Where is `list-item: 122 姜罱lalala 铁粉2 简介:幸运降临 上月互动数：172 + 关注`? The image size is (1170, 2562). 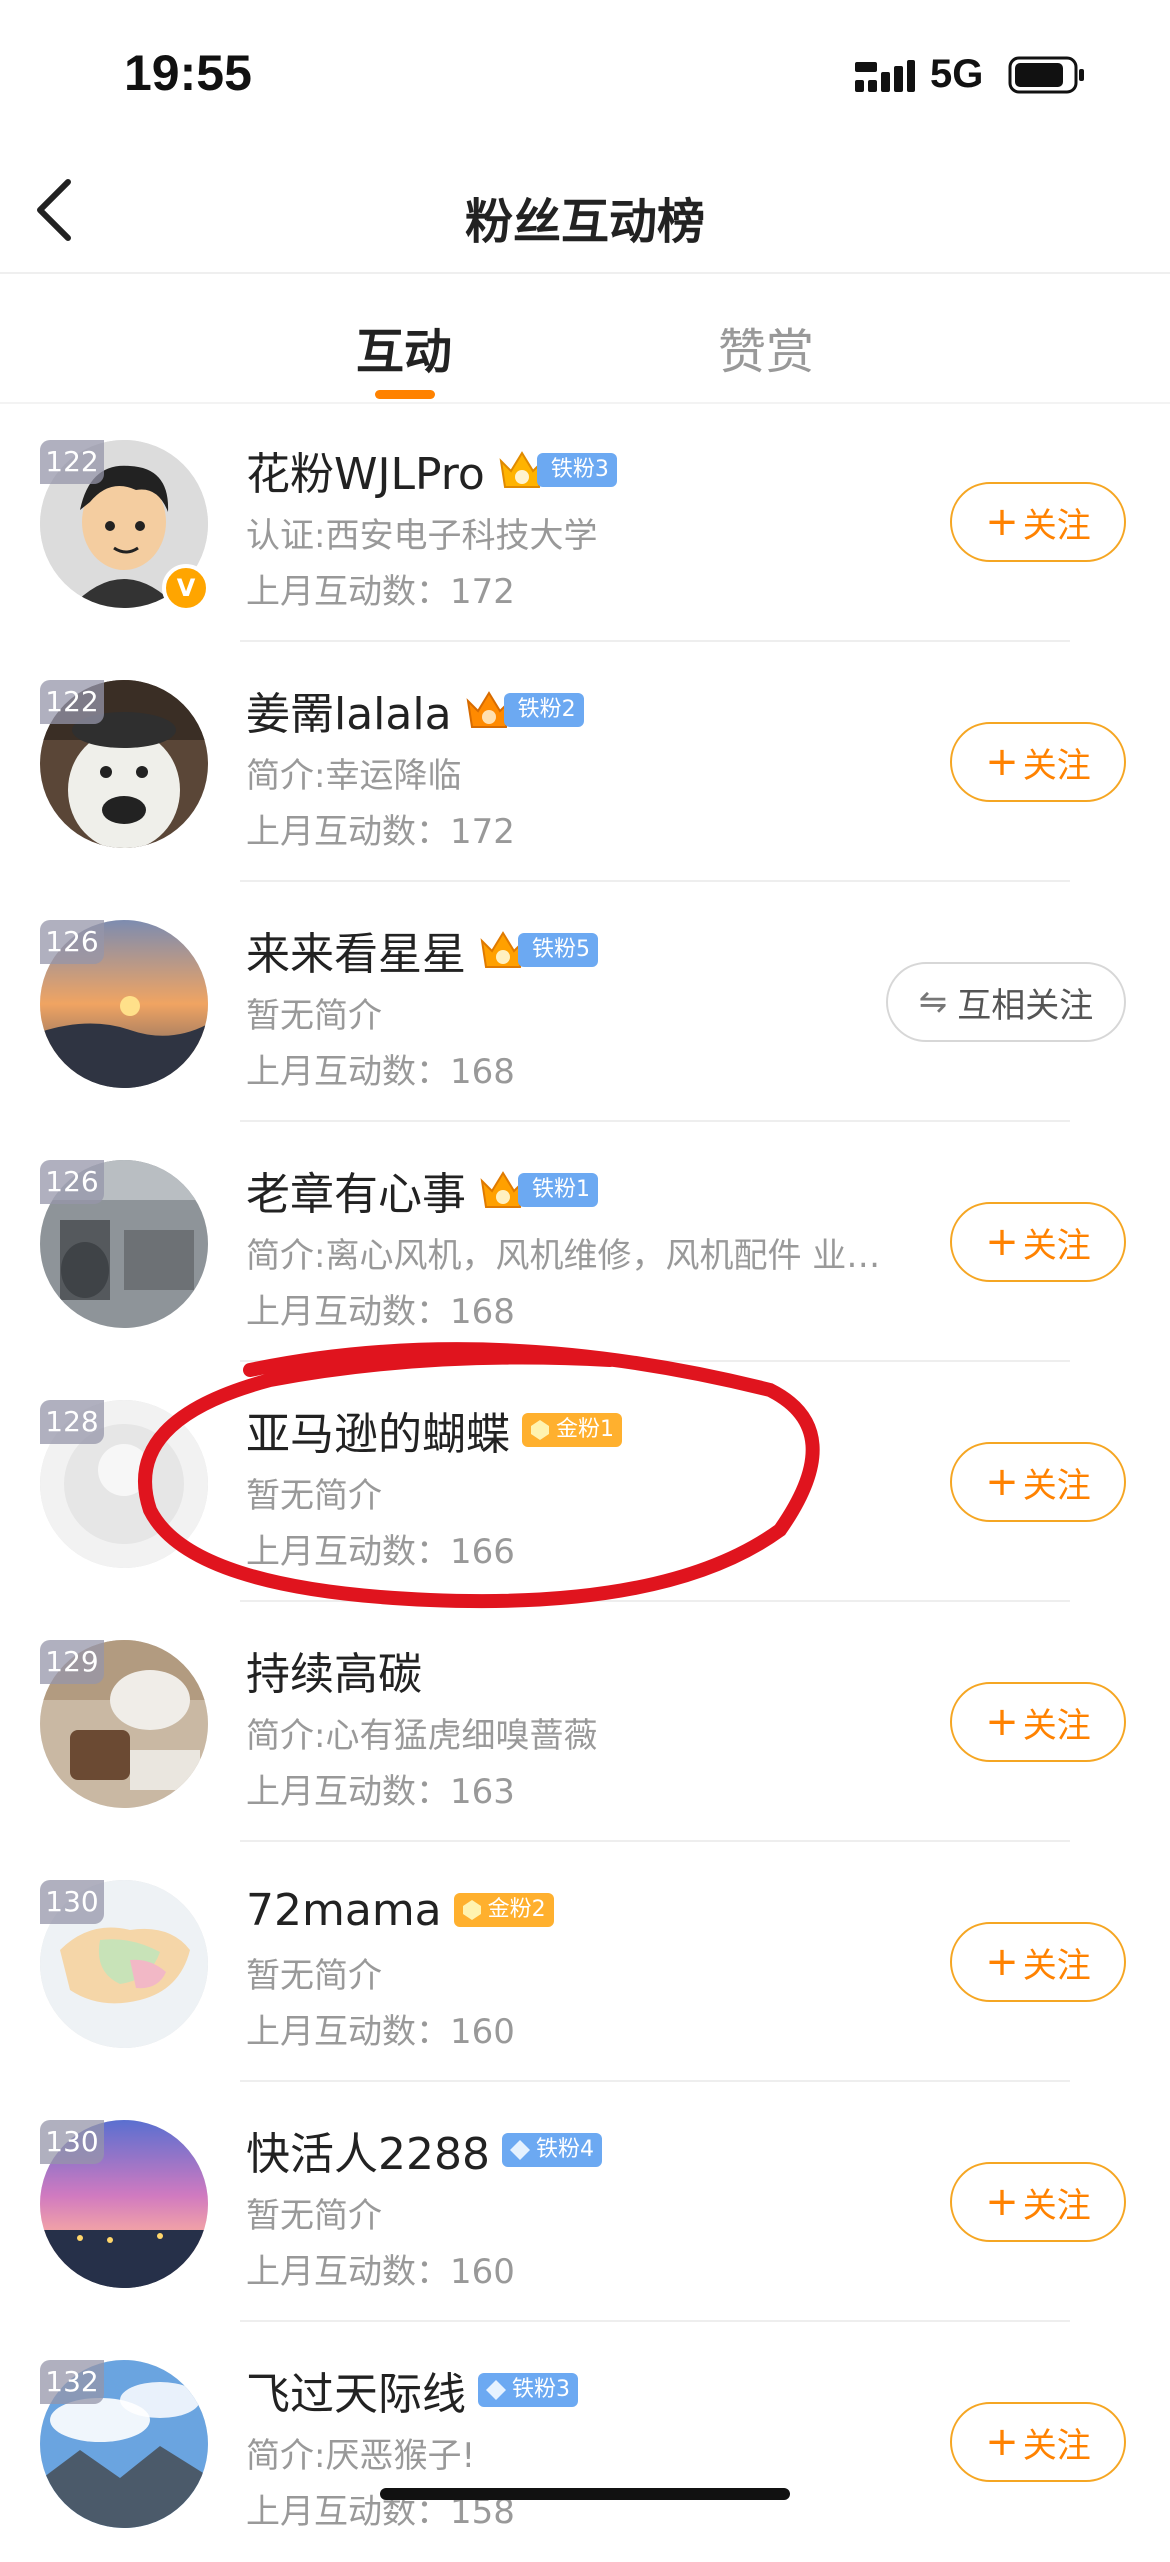
list-item: 122 姜罱lalala 铁粉2 简介:幸运降临 上月互动数：172 + 关注 is located at coordinates (585, 762).